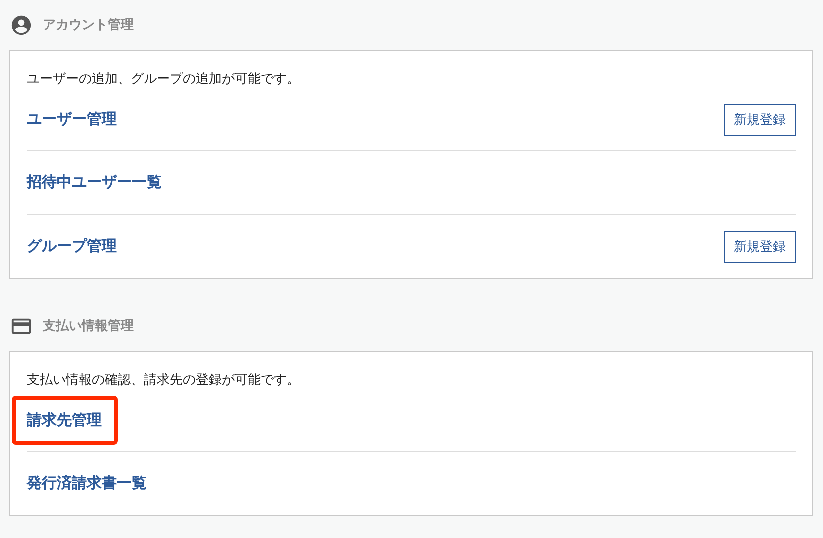 The image size is (823, 538). I want to click on account-icon, so click(21, 25).